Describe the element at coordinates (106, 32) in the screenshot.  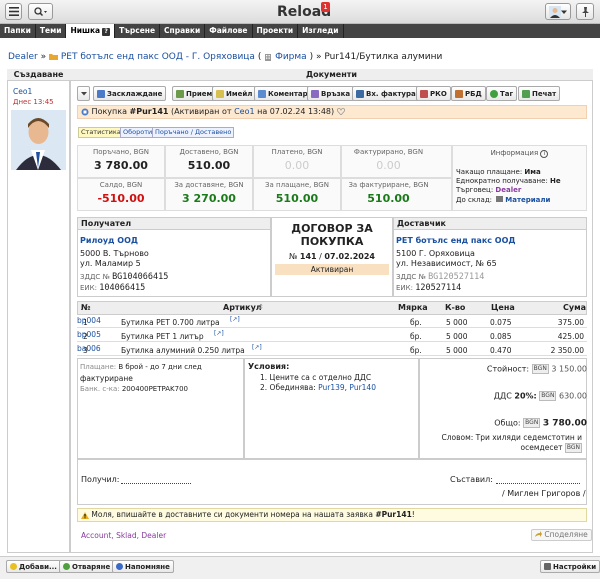
I see `help-icon: ?` at that location.